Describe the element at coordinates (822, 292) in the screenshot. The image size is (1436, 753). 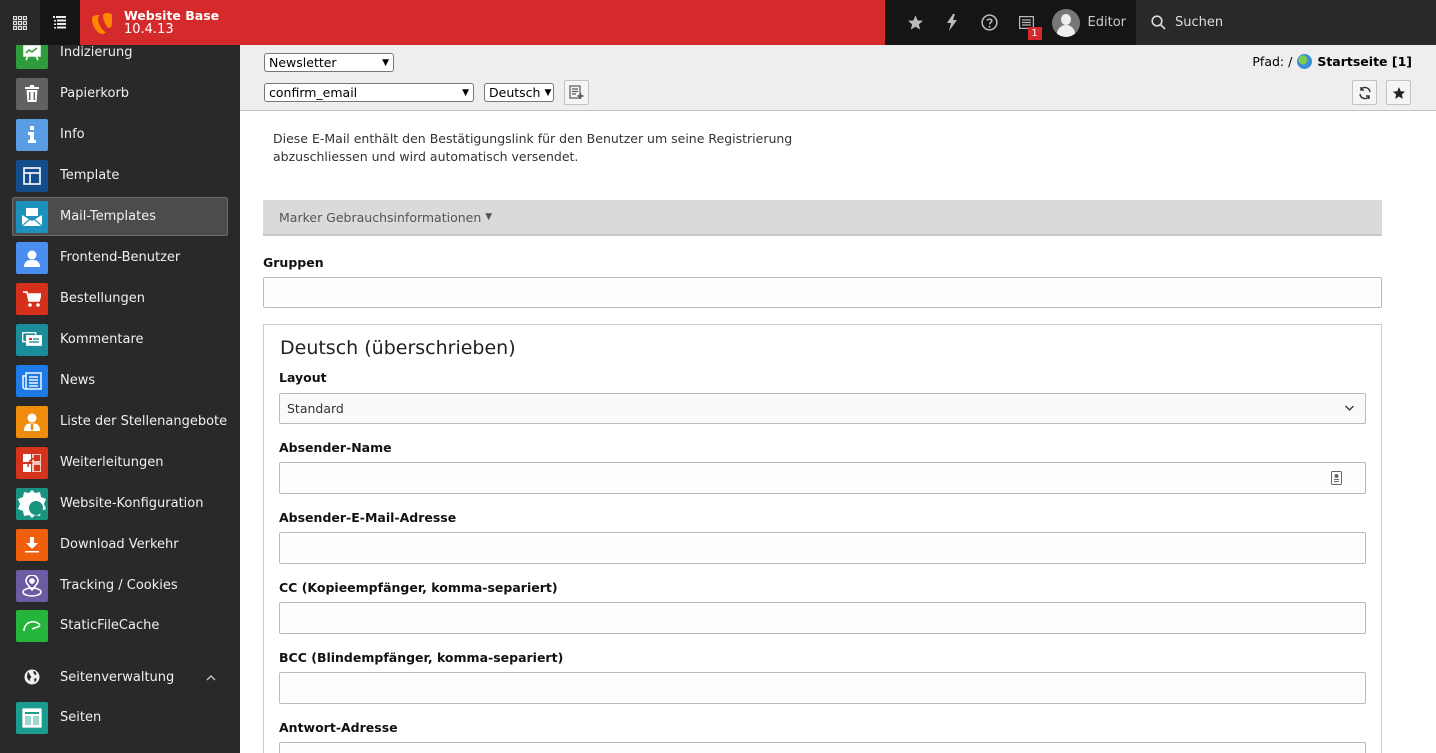
I see `groups-input` at that location.